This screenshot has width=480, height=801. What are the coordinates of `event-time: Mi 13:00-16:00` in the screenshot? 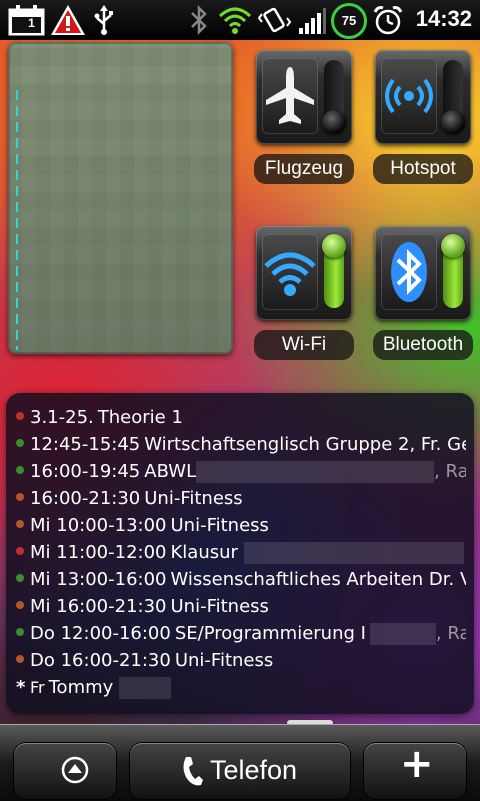 It's located at (98, 579).